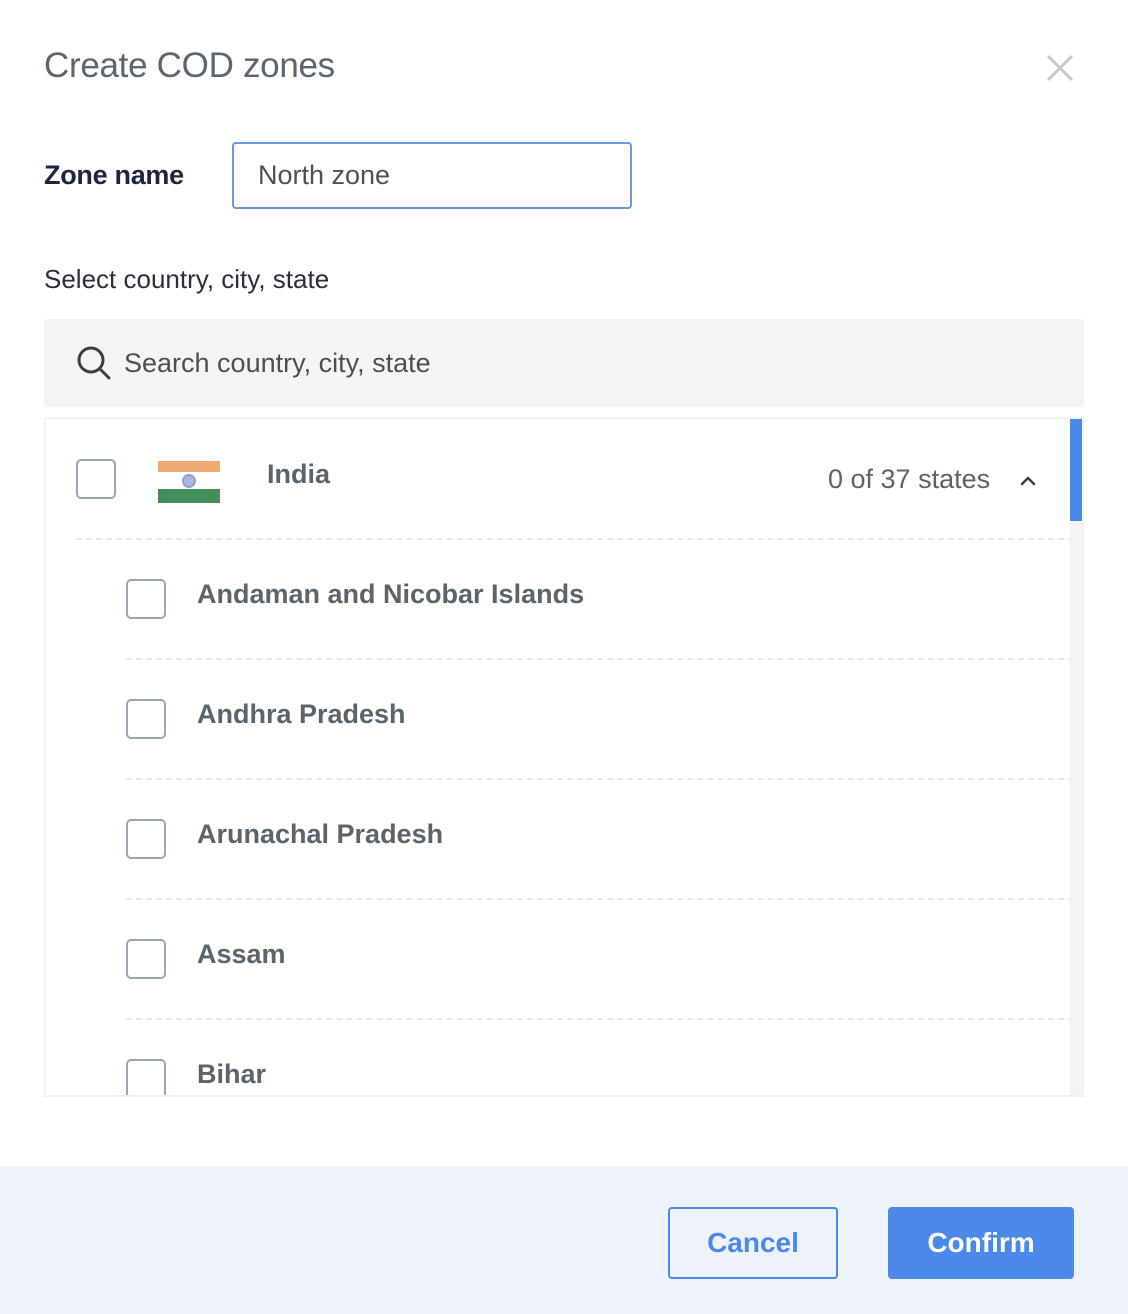 Image resolution: width=1128 pixels, height=1314 pixels. Describe the element at coordinates (909, 479) in the screenshot. I see `states-count: 0 of 37 states` at that location.